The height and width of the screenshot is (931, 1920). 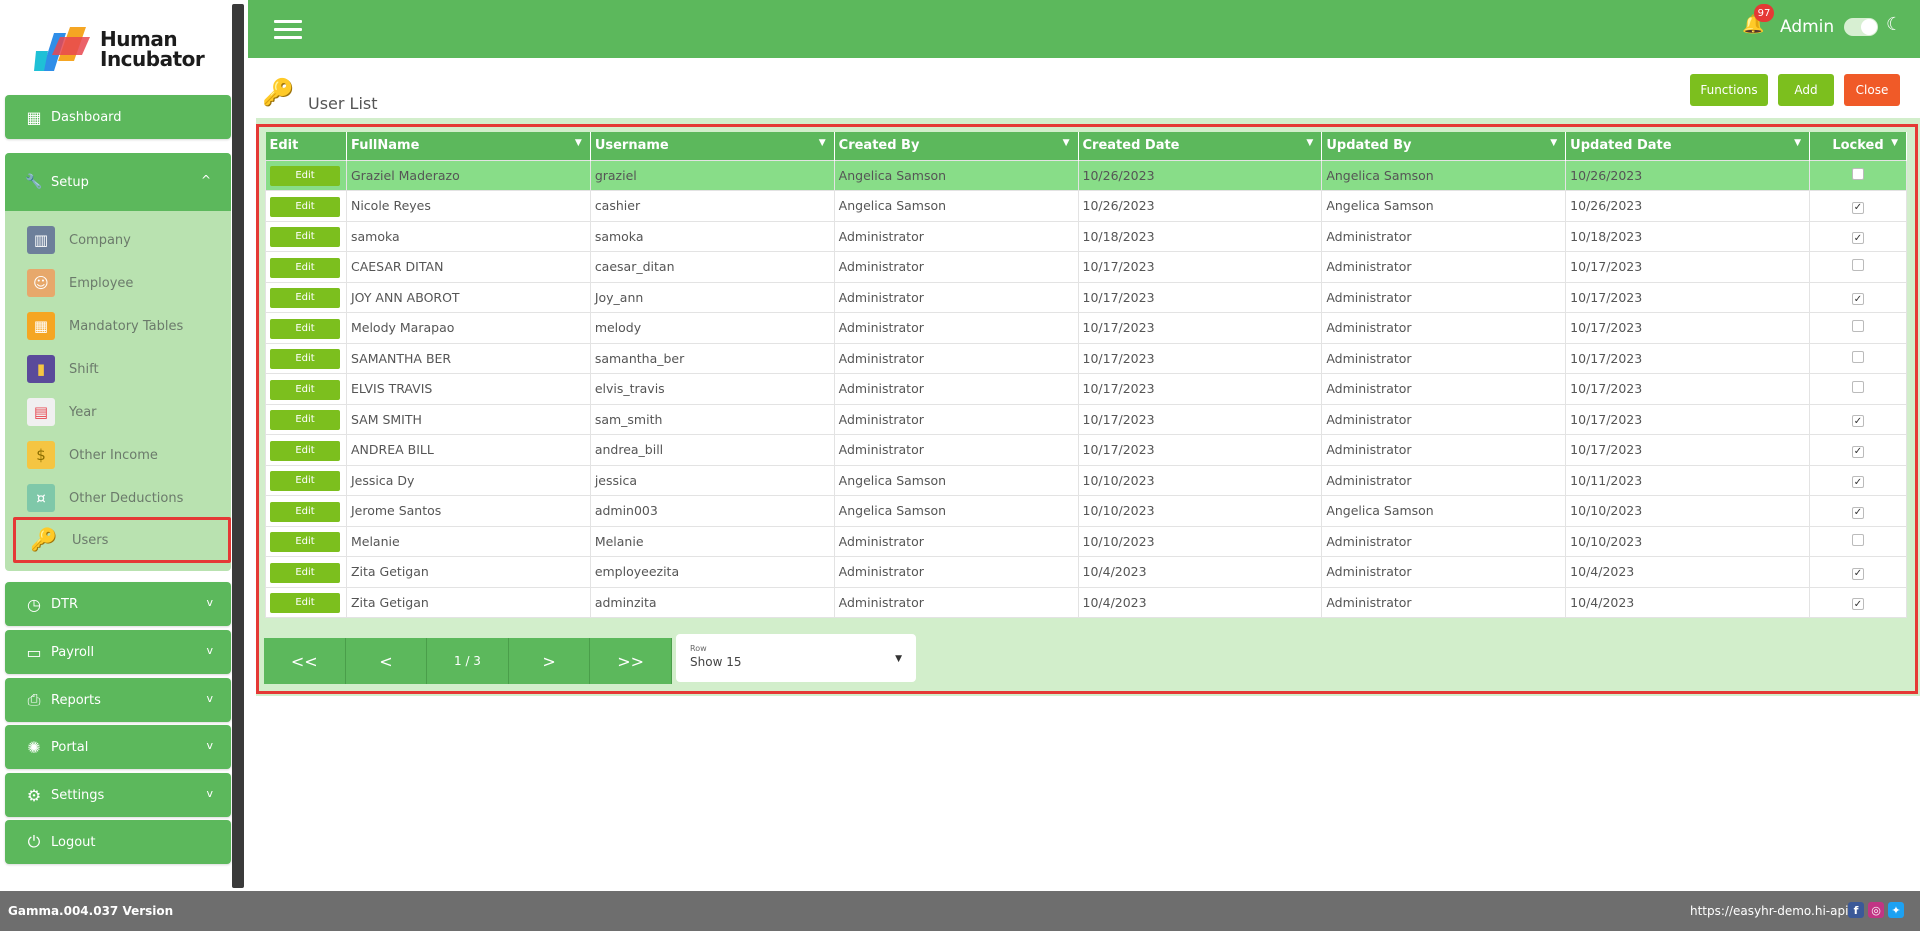 I want to click on sidebar-scrollbar, so click(x=238, y=446).